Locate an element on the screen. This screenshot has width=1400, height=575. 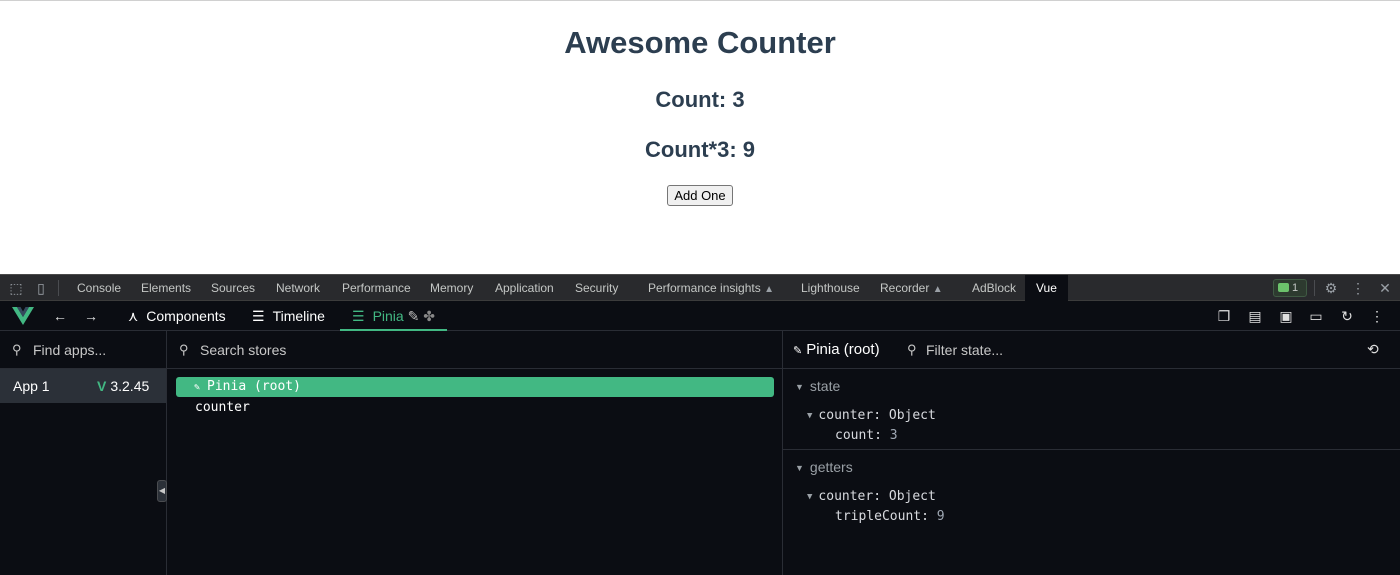
field-key: count: is located at coordinates (858, 435).